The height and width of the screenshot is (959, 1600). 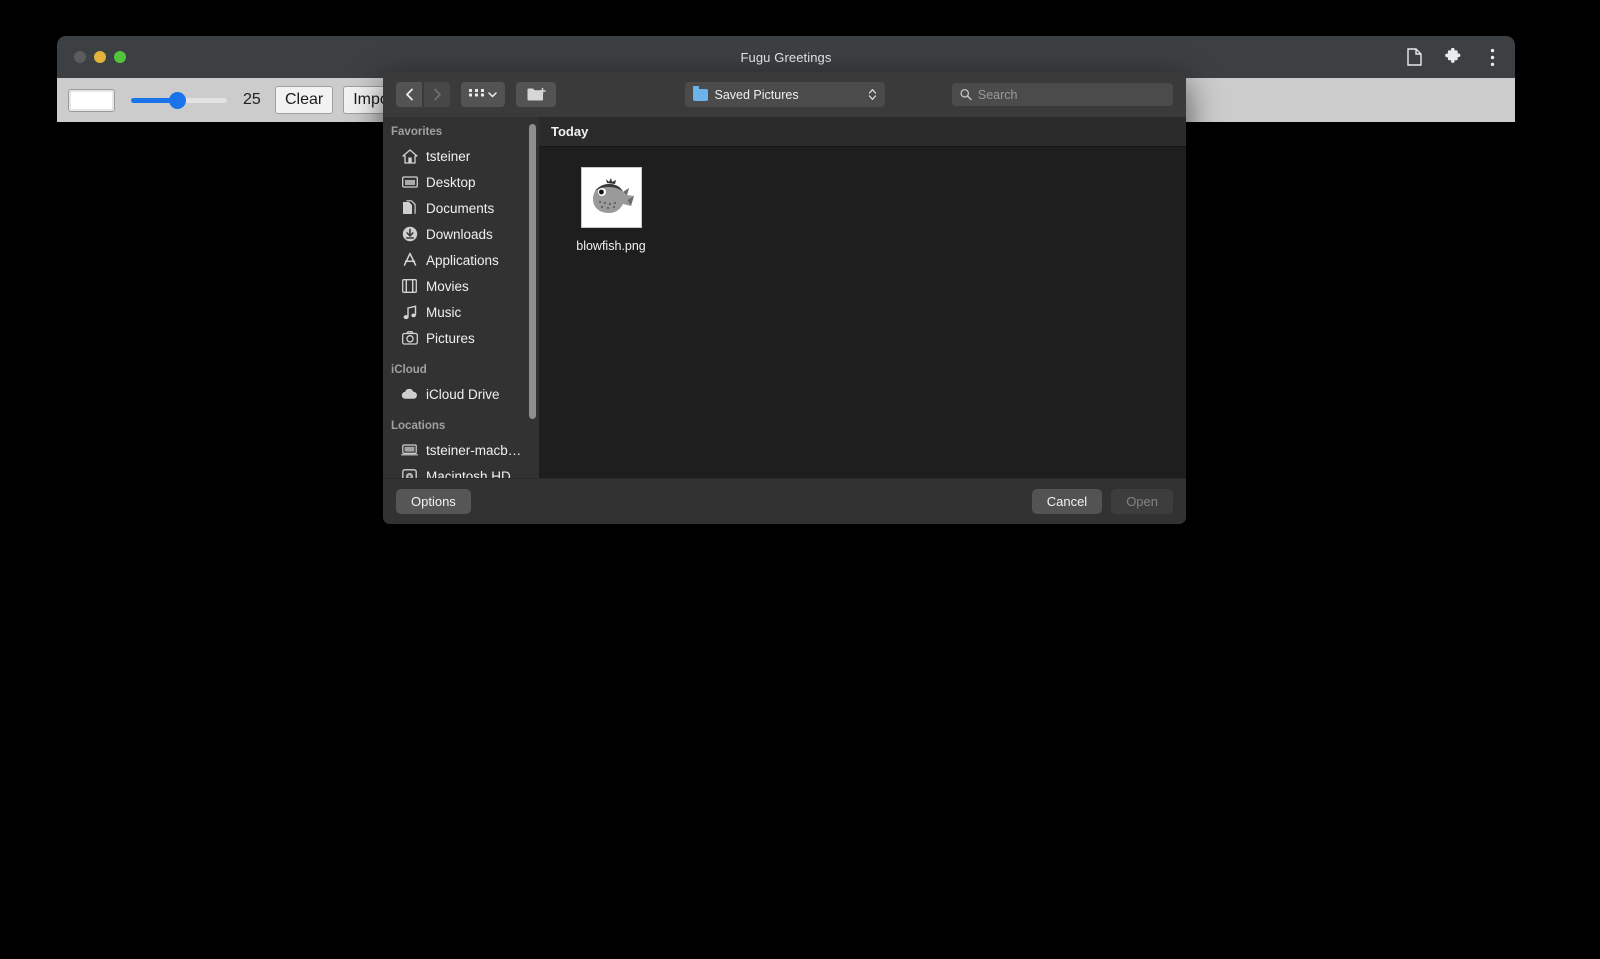 What do you see at coordinates (447, 286) in the screenshot?
I see `sidebar-item-label: Movies` at bounding box center [447, 286].